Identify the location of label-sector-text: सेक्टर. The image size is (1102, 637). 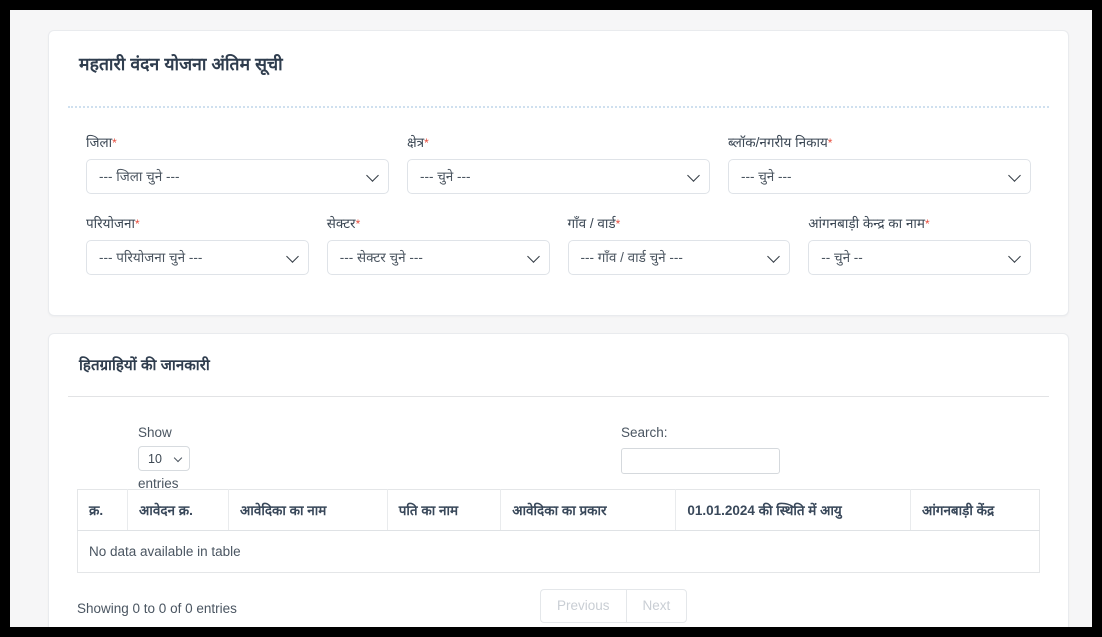
(341, 223).